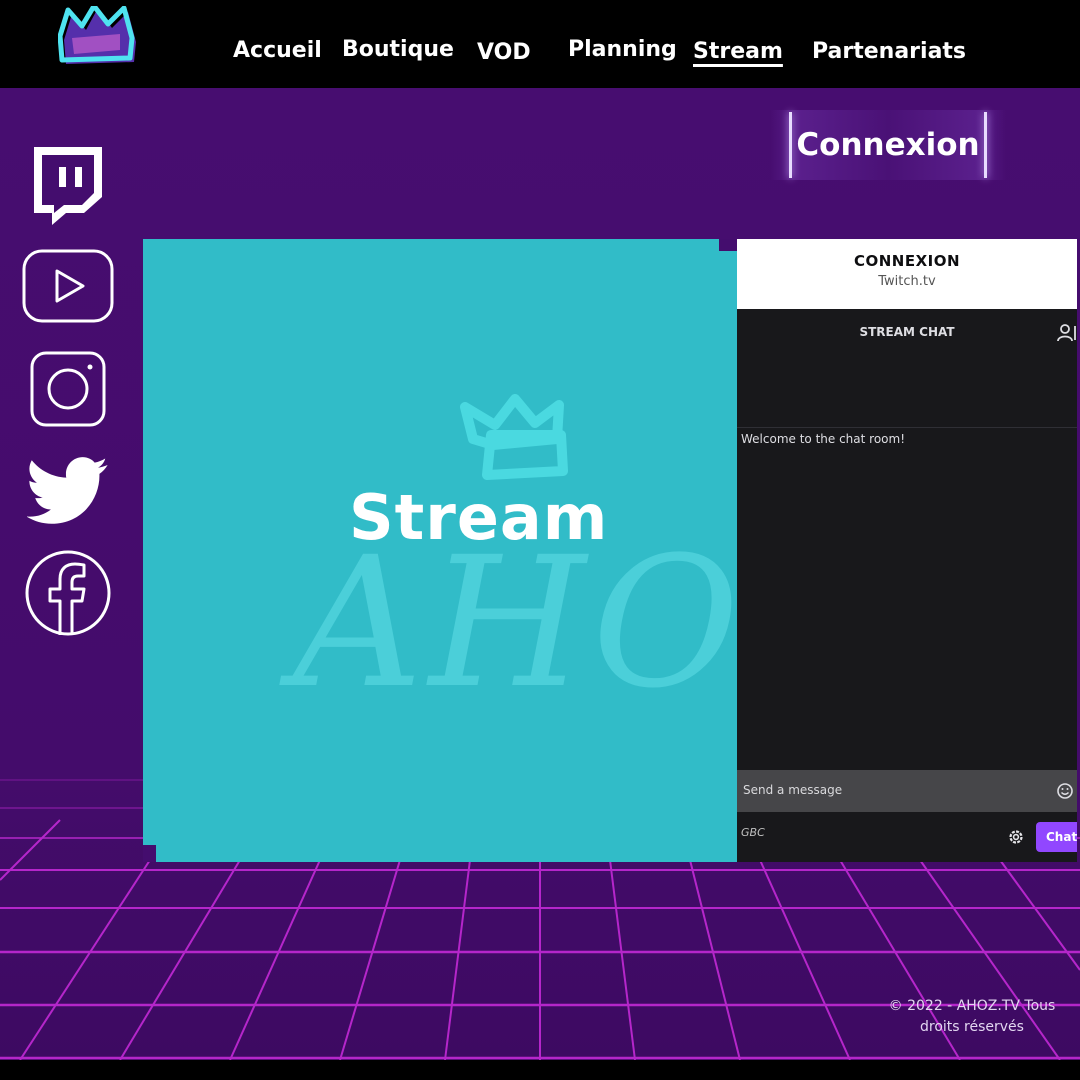  What do you see at coordinates (972, 1017) in the screenshot?
I see `copyright: © 2022 - AHOZ.TV Tous droits réservés` at bounding box center [972, 1017].